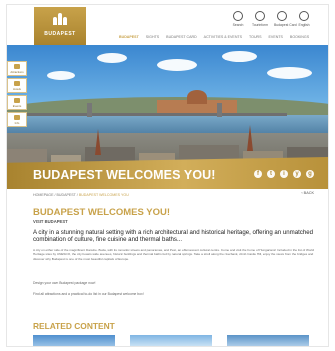 The height and width of the screenshot is (351, 335). I want to click on youtube-icon: y, so click(297, 174).